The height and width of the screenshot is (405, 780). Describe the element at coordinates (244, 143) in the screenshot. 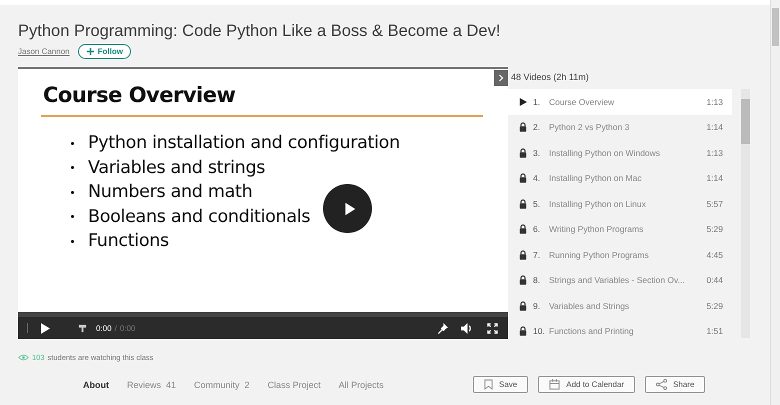

I see `slide-bullet: Python installation and configuration` at that location.